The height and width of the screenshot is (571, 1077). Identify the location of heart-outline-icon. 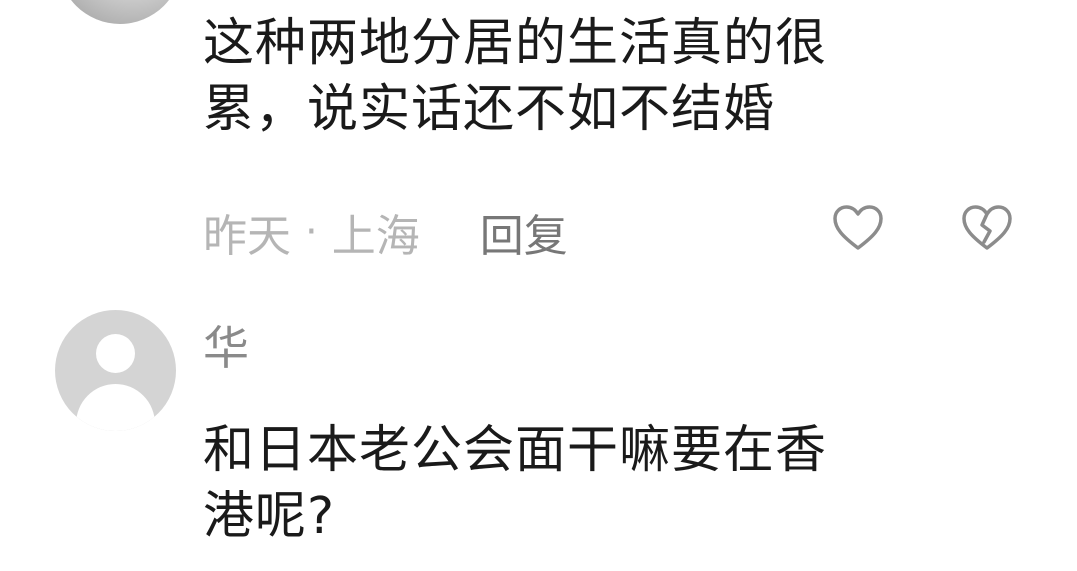
(858, 228).